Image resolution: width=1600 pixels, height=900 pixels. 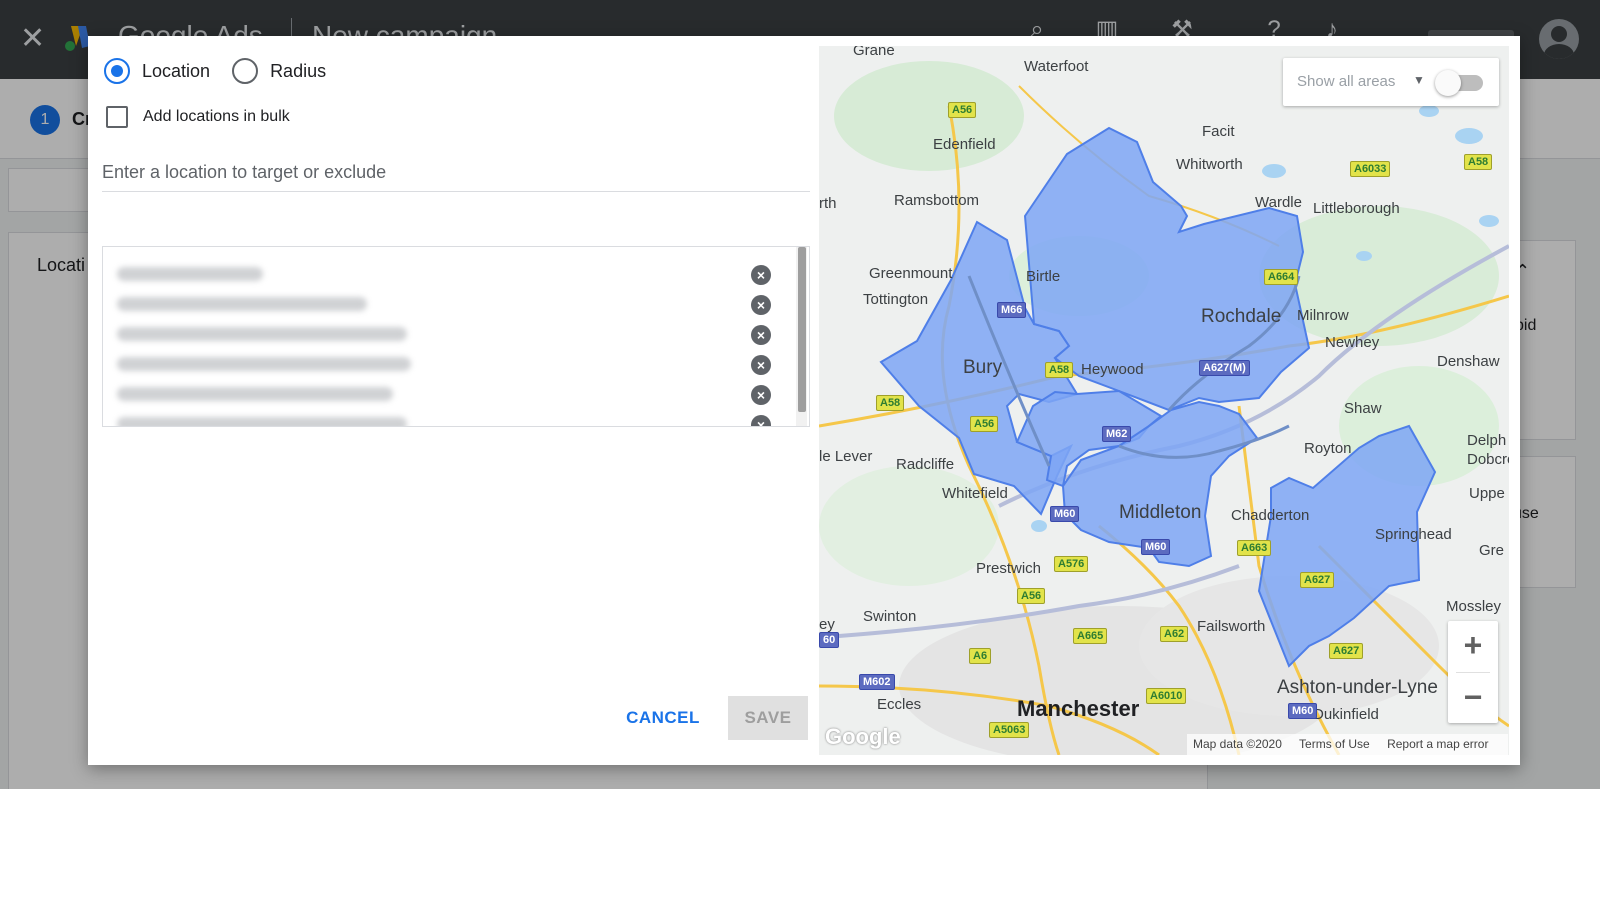 I want to click on location-radio-label: Location, so click(x=176, y=71).